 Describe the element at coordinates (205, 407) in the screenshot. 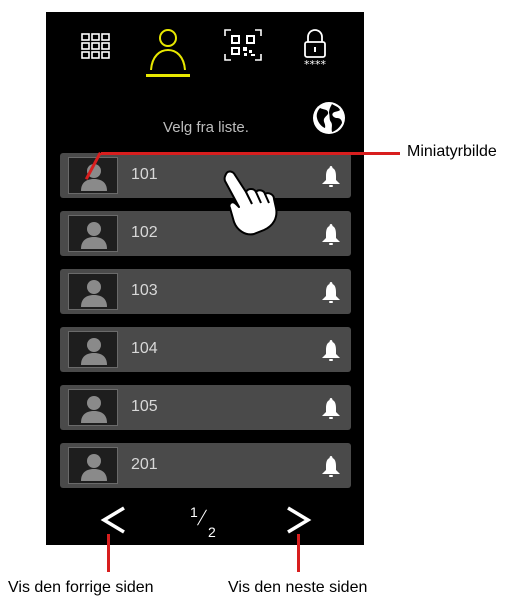

I see `list-item: 105` at that location.